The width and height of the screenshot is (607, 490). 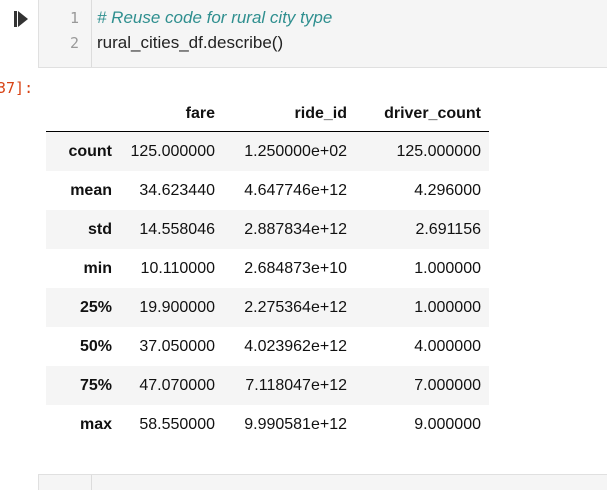 What do you see at coordinates (295, 268) in the screenshot?
I see `cell-ride-id: 2.684873e+10` at bounding box center [295, 268].